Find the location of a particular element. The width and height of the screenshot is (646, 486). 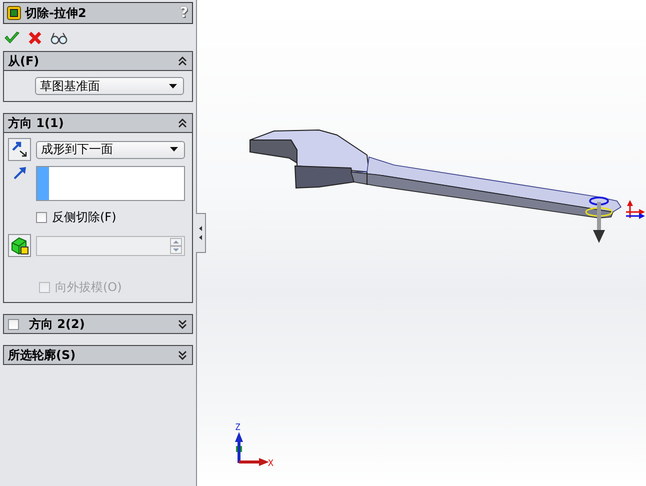

z-axis-label: Z is located at coordinates (237, 428).